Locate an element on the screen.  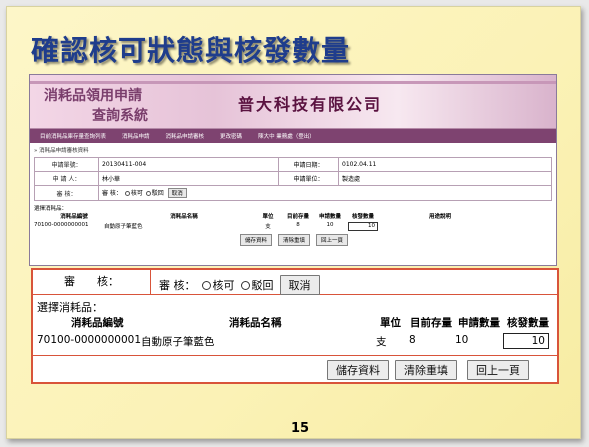
nav-item-change-password: 更改密碼 is located at coordinates (231, 136).